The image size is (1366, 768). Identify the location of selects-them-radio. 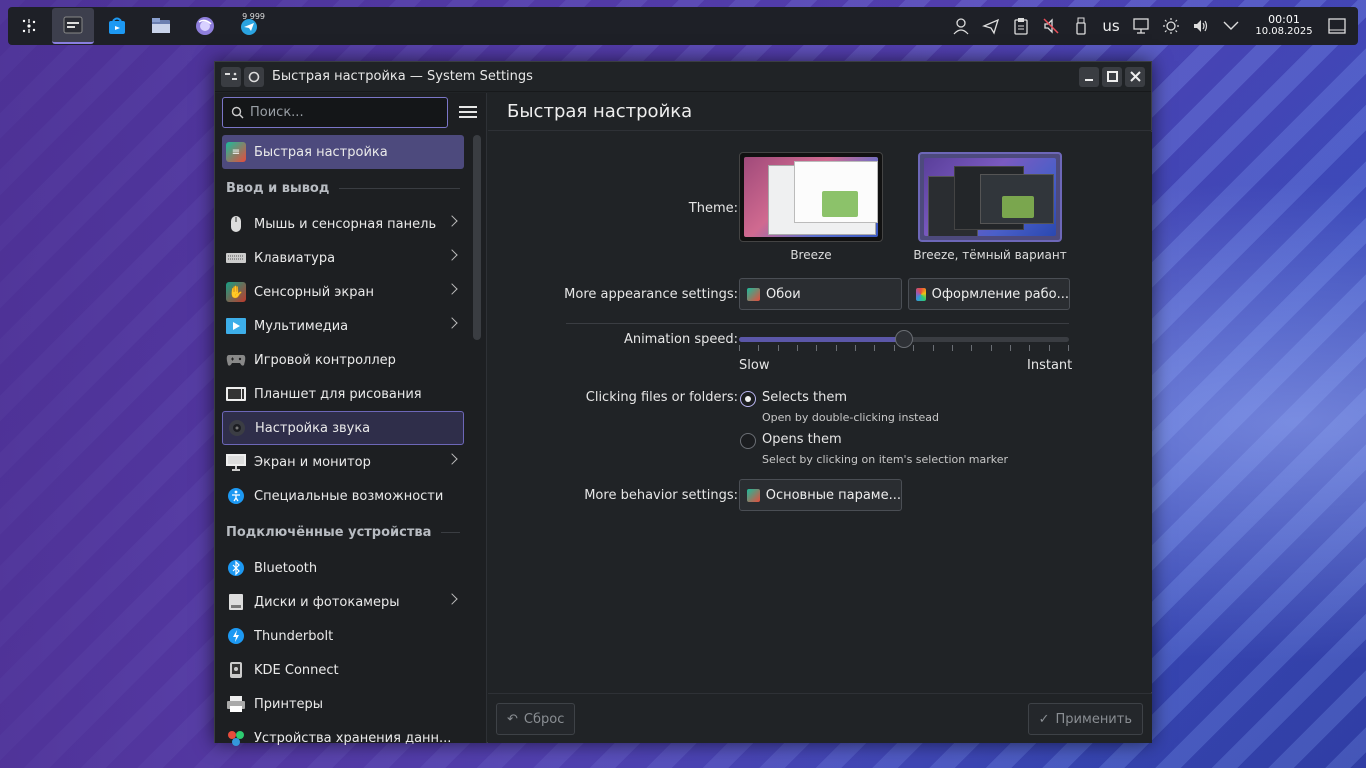
(748, 399).